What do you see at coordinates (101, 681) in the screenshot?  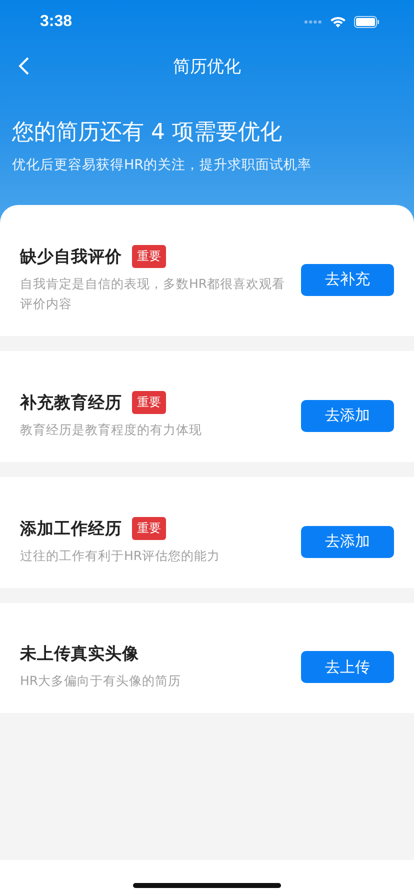 I see `suggestion-description: HR大多偏向于有头像的简历` at bounding box center [101, 681].